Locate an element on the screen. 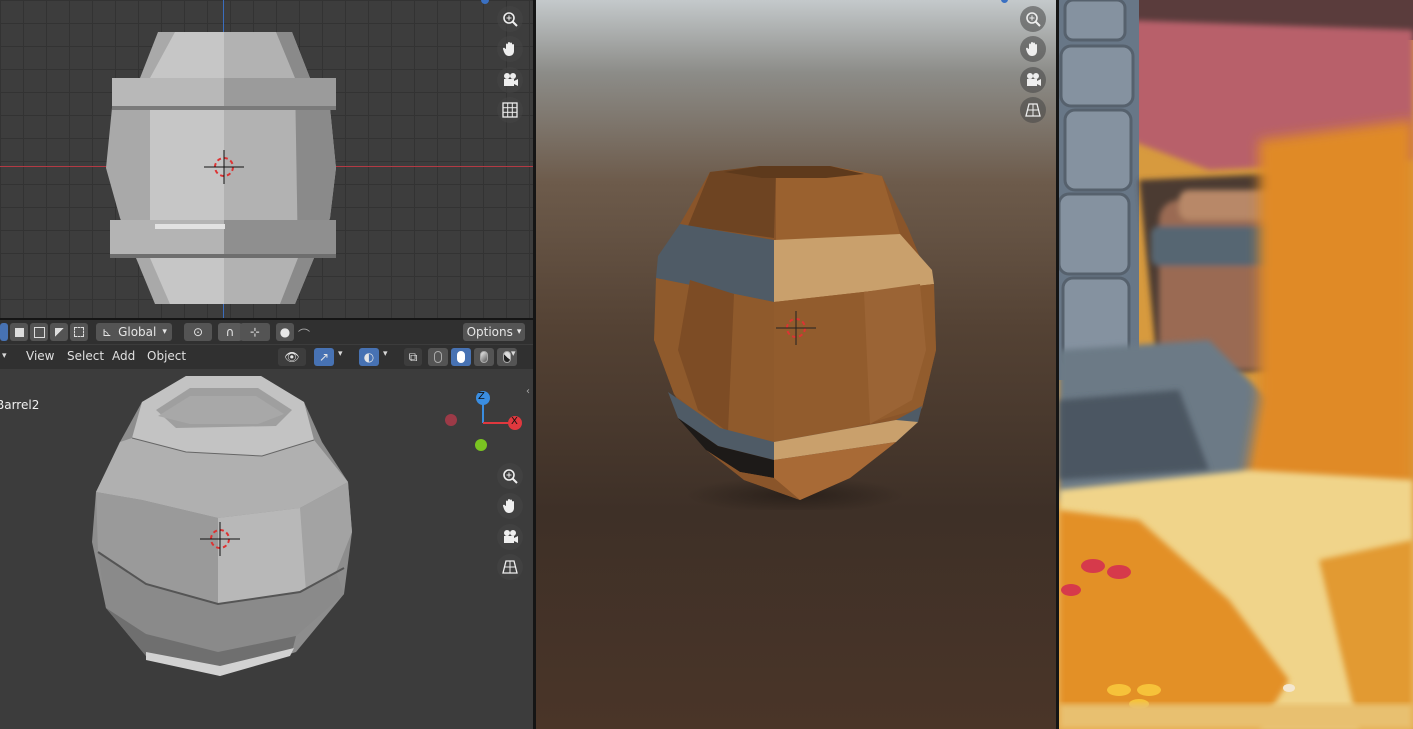 The image size is (1413, 729). menu-view: View is located at coordinates (40, 356).